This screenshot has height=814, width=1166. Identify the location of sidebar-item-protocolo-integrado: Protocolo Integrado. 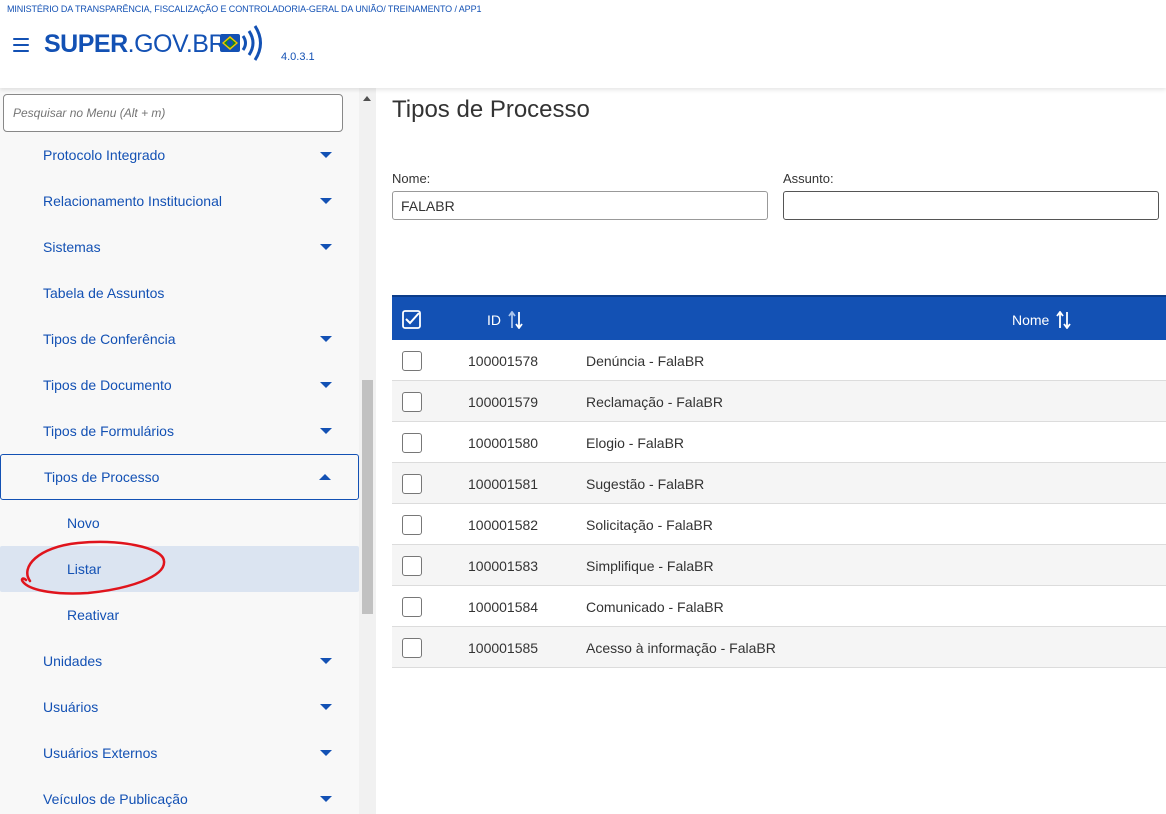
(179, 155).